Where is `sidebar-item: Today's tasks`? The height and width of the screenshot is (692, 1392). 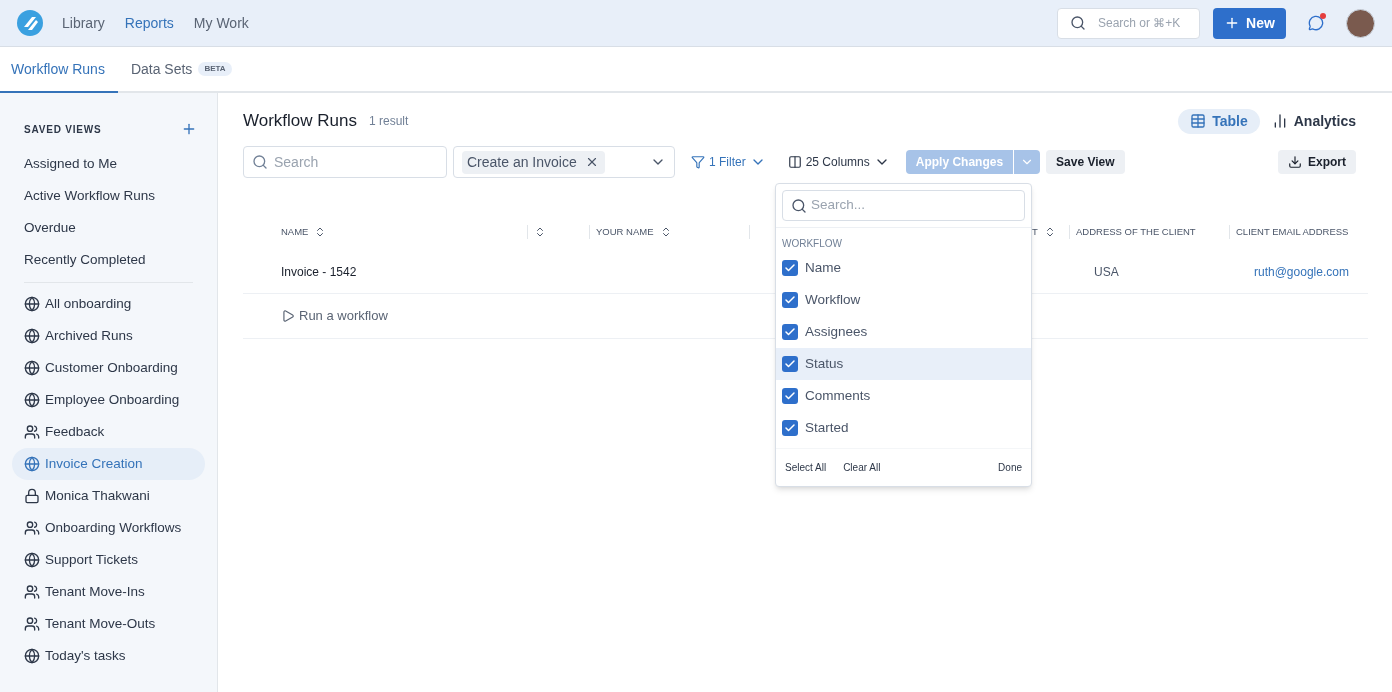
sidebar-item: Today's tasks is located at coordinates (108, 656).